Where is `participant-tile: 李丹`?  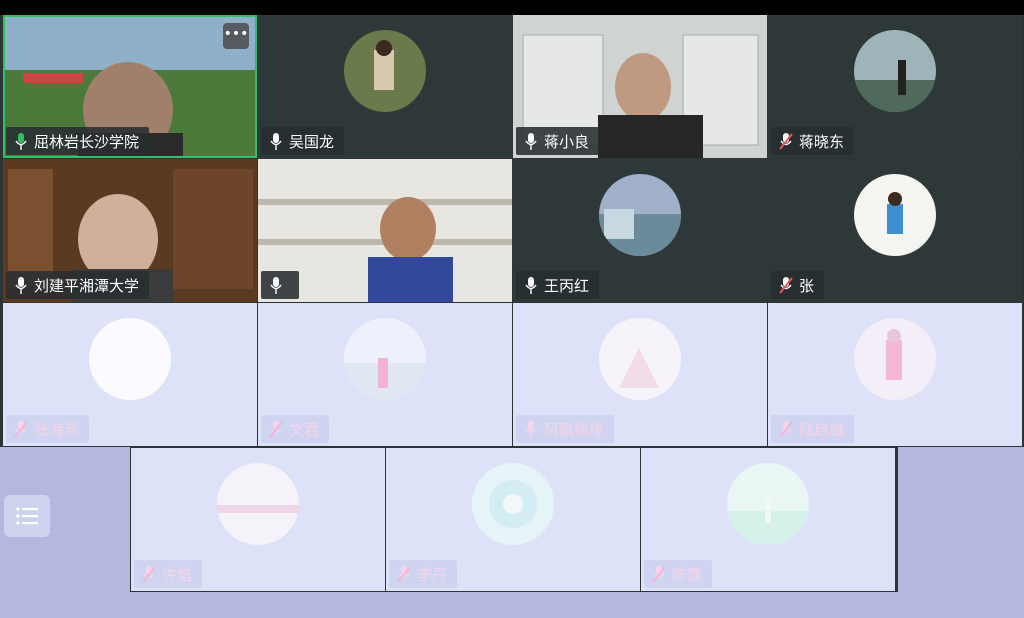
participant-tile: 李丹 is located at coordinates (513, 519).